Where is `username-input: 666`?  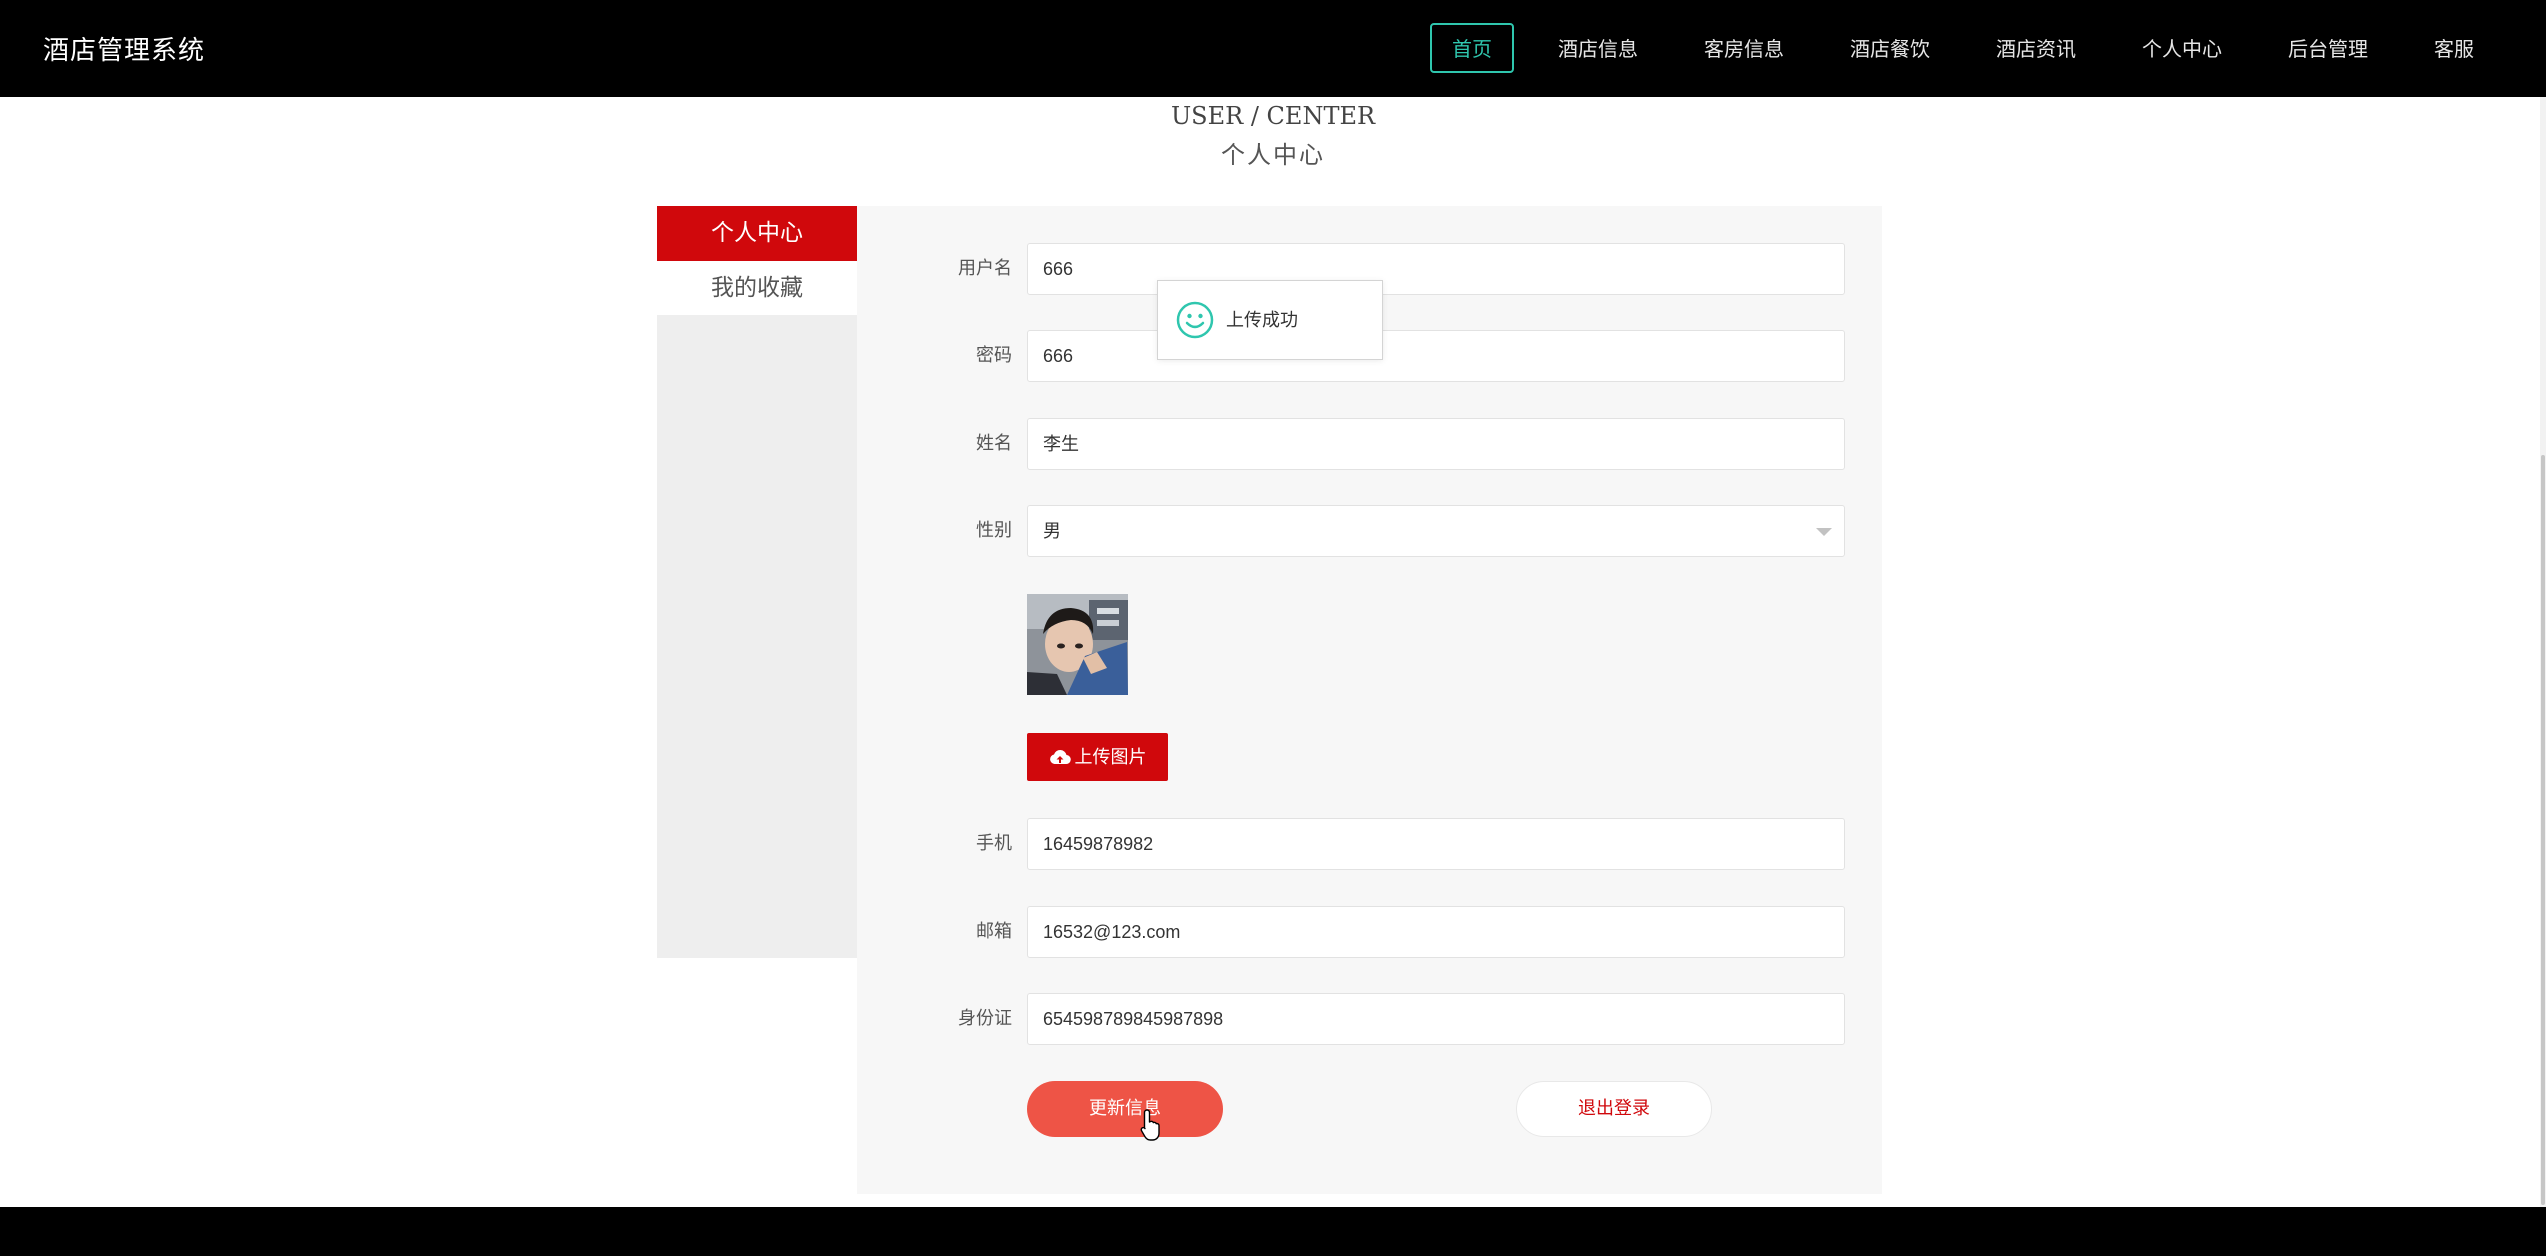 username-input: 666 is located at coordinates (1436, 269).